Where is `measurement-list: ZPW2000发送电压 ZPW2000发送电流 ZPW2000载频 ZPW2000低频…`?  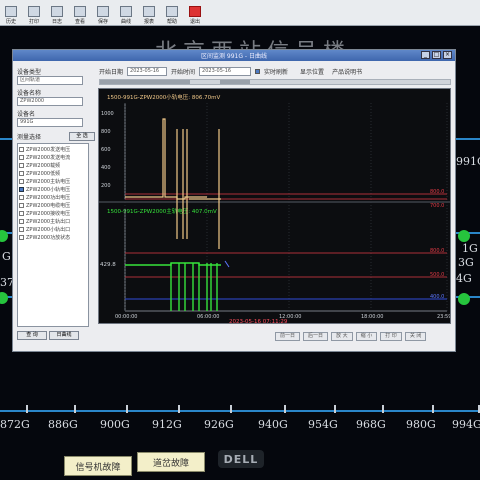
measurement-list: ZPW2000发送电压 ZPW2000发送电流 ZPW2000载频 ZPW2000低频… is located at coordinates (53, 235).